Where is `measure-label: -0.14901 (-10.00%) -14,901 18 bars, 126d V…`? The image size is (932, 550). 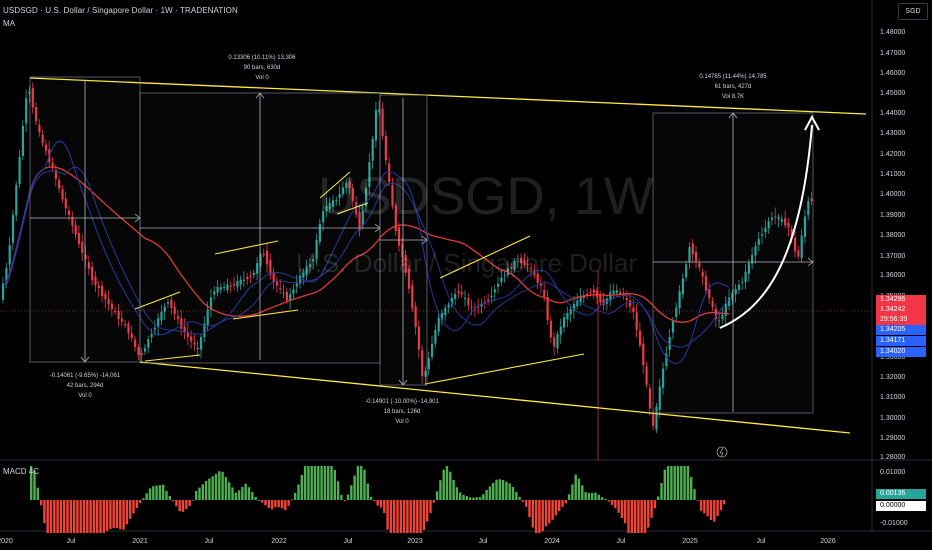 measure-label: -0.14901 (-10.00%) -14,901 18 bars, 126d V… is located at coordinates (402, 412).